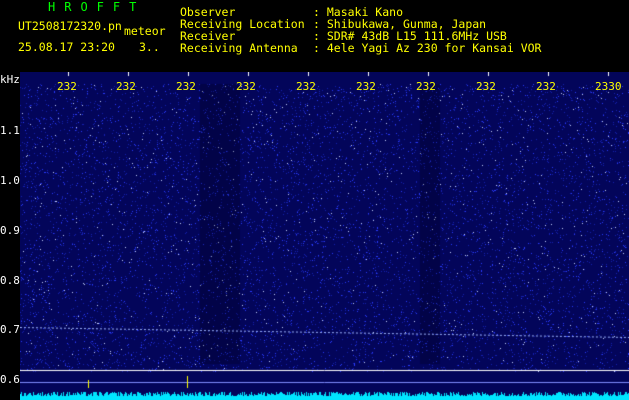  Describe the element at coordinates (149, 47) in the screenshot. I see `count-label: 3..` at that location.